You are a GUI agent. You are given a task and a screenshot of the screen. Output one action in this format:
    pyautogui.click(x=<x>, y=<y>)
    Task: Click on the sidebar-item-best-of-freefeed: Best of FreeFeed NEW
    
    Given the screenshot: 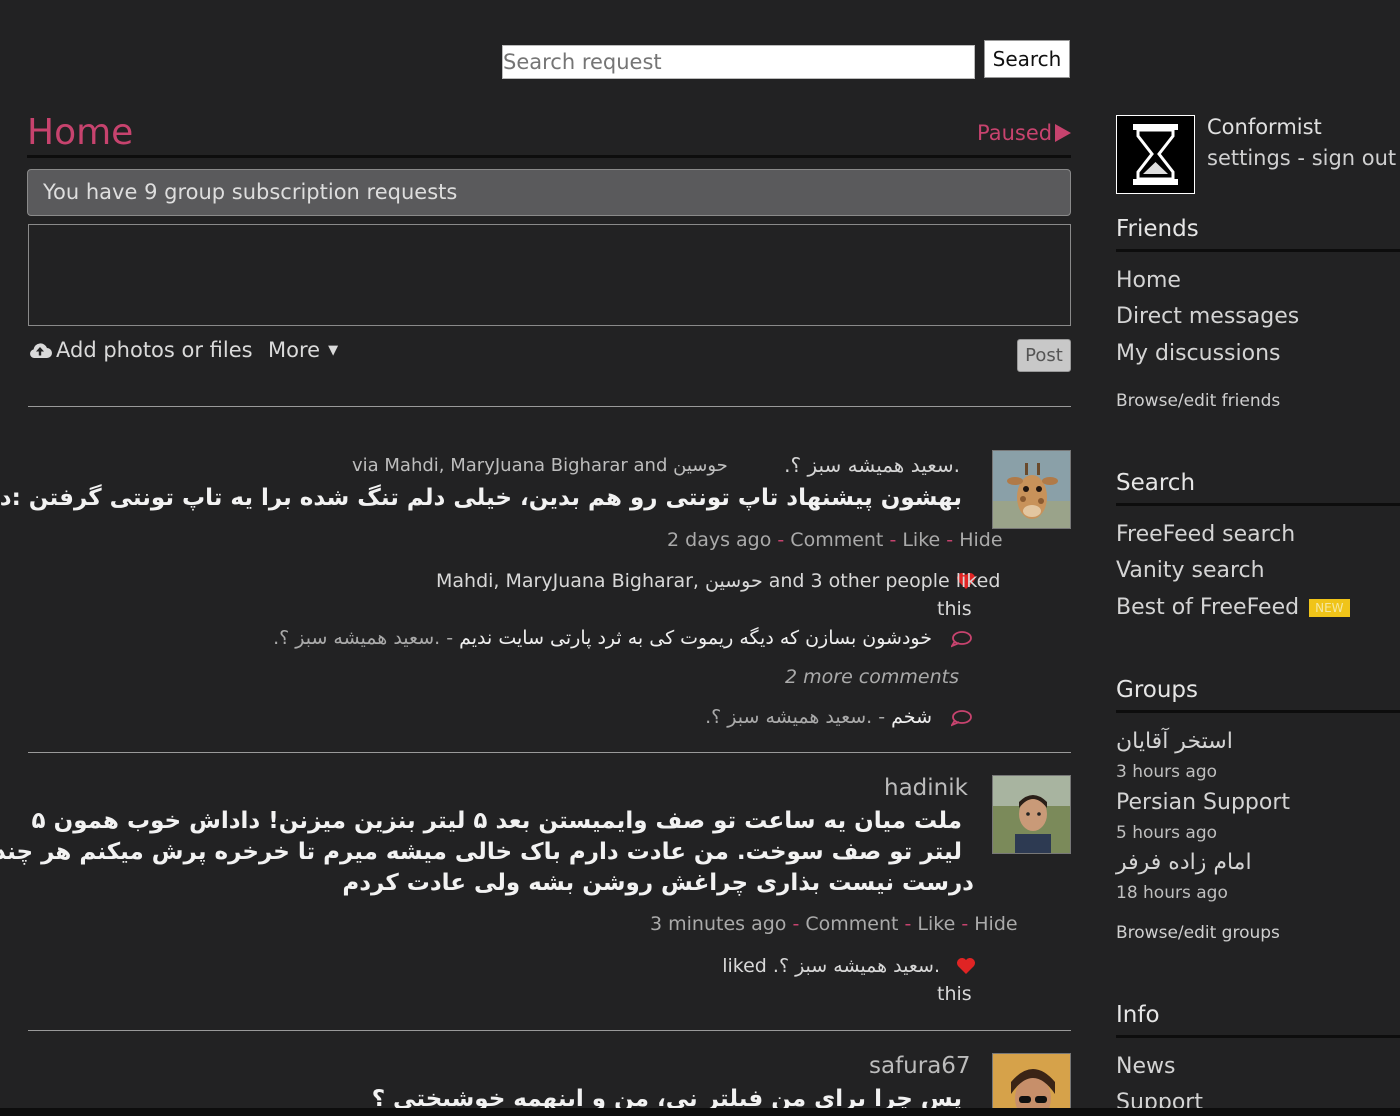 What is the action you would take?
    pyautogui.click(x=1233, y=607)
    